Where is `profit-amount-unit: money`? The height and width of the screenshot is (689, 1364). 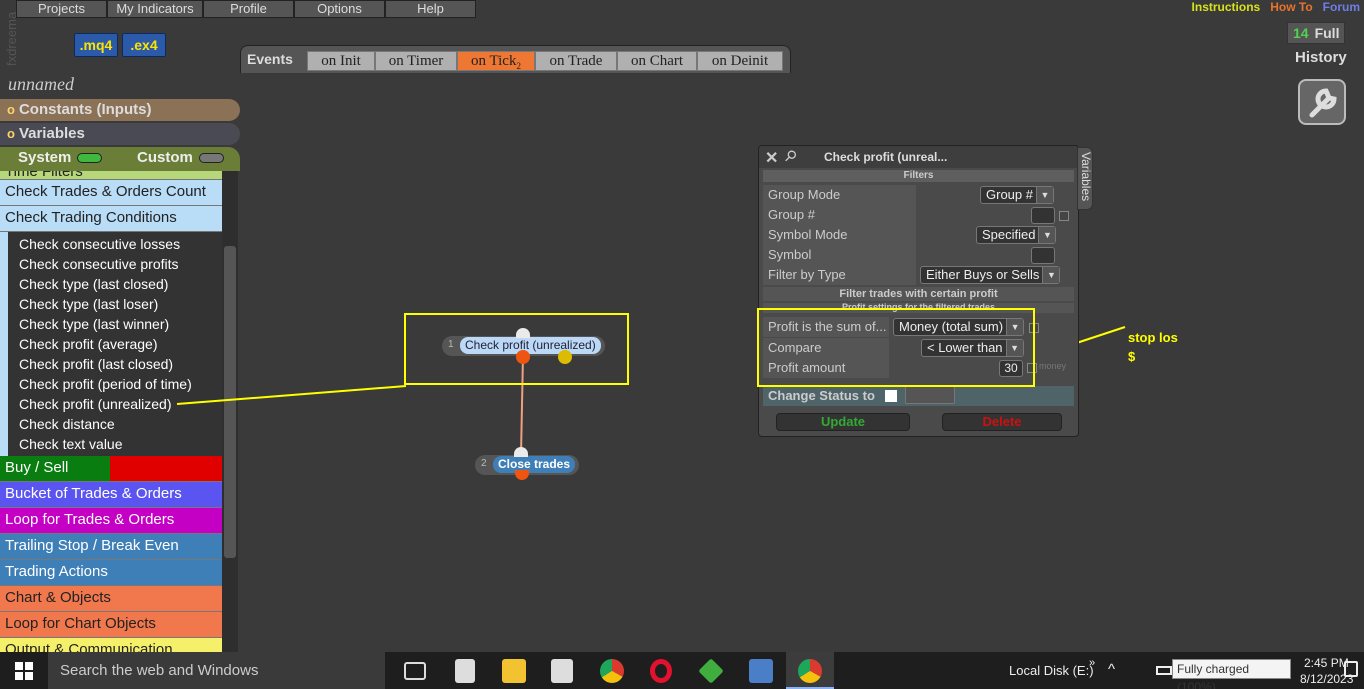
profit-amount-unit: money is located at coordinates (1053, 366).